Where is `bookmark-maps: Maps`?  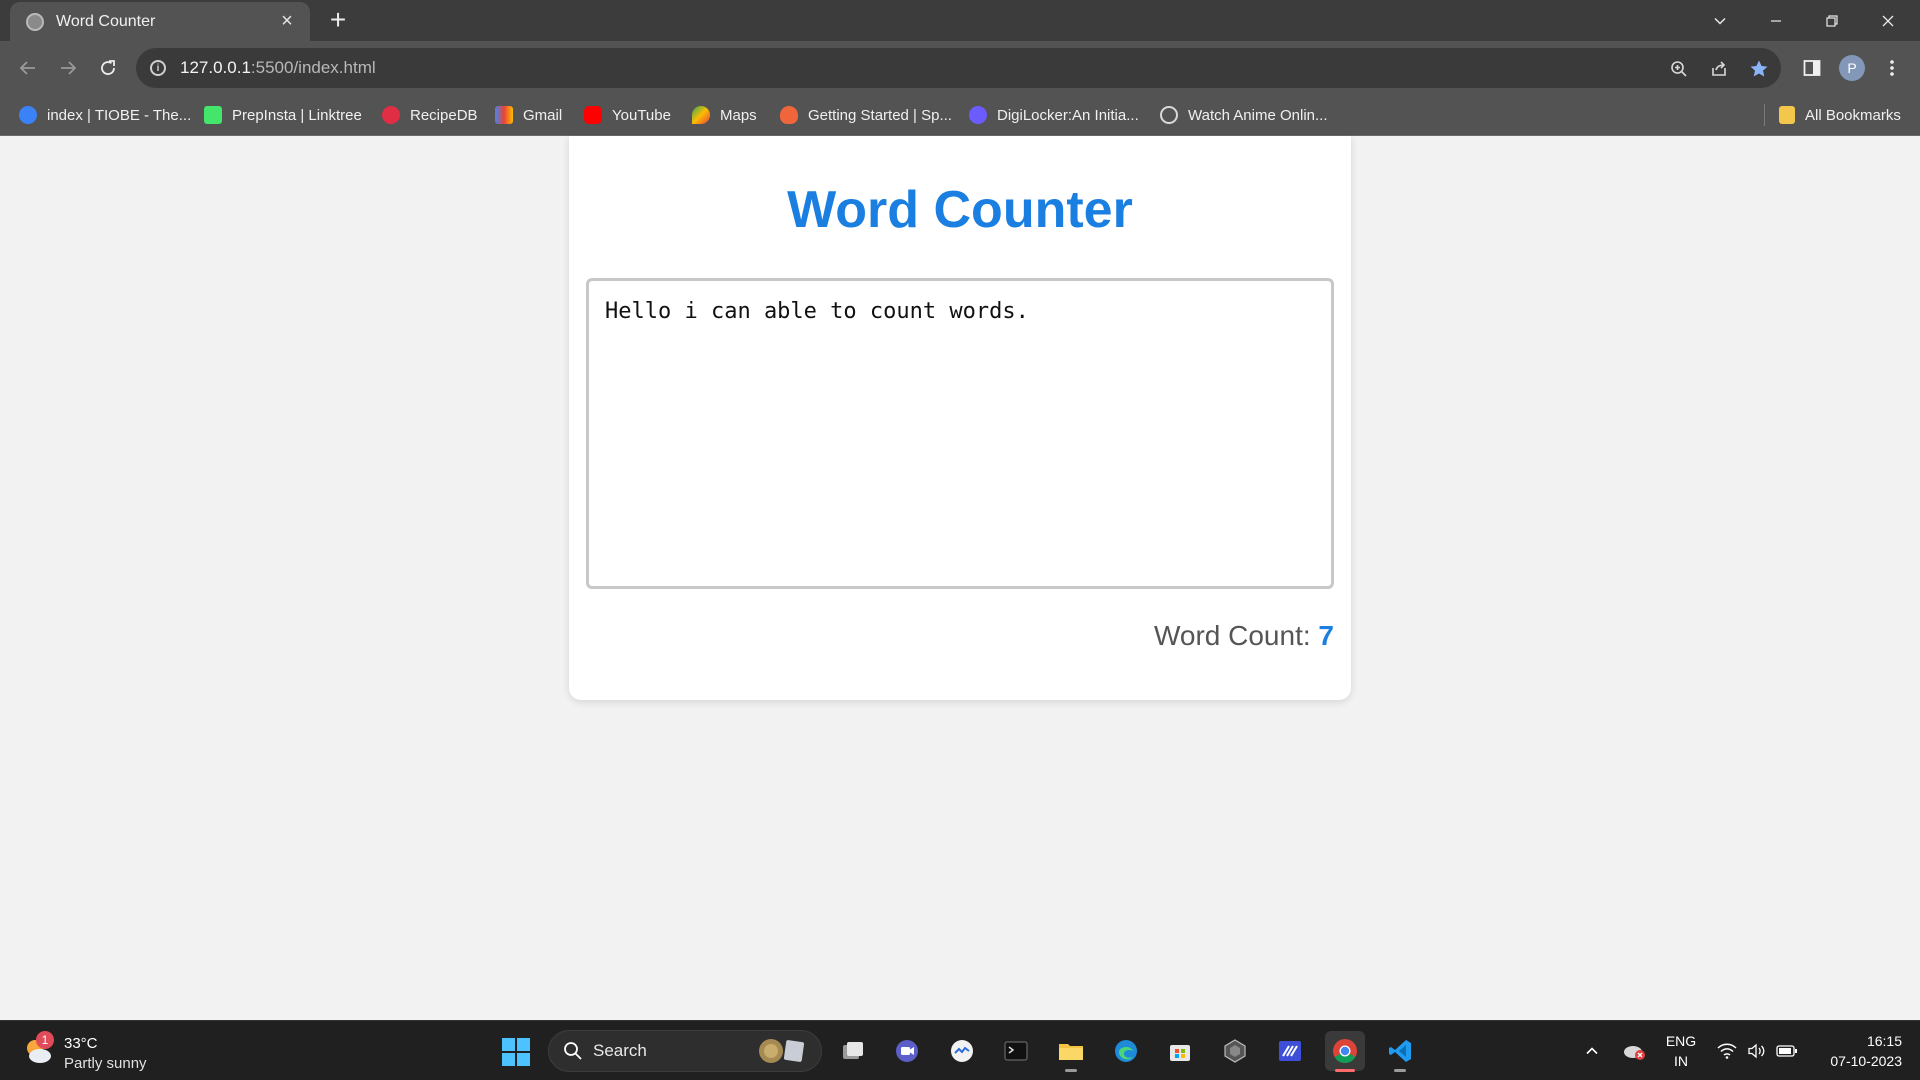 bookmark-maps: Maps is located at coordinates (724, 115).